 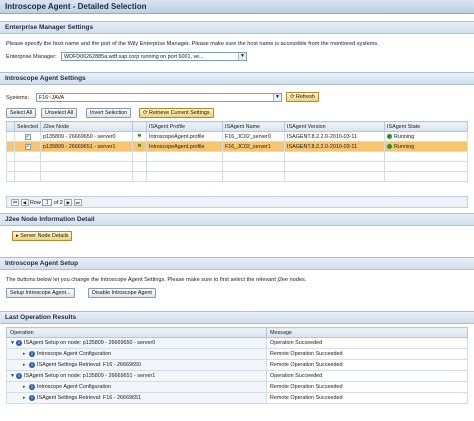 I want to click on systems-label: Systems:, so click(x=18, y=98).